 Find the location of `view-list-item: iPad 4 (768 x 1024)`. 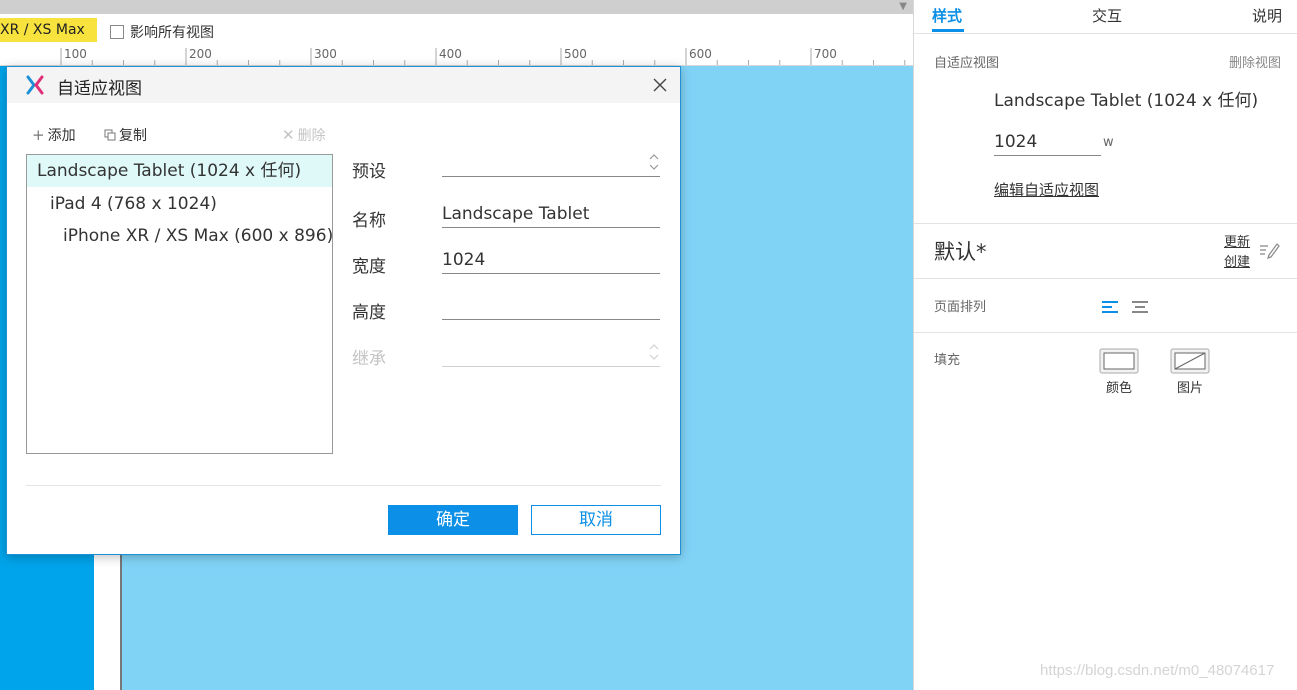

view-list-item: iPad 4 (768 x 1024) is located at coordinates (179, 204).